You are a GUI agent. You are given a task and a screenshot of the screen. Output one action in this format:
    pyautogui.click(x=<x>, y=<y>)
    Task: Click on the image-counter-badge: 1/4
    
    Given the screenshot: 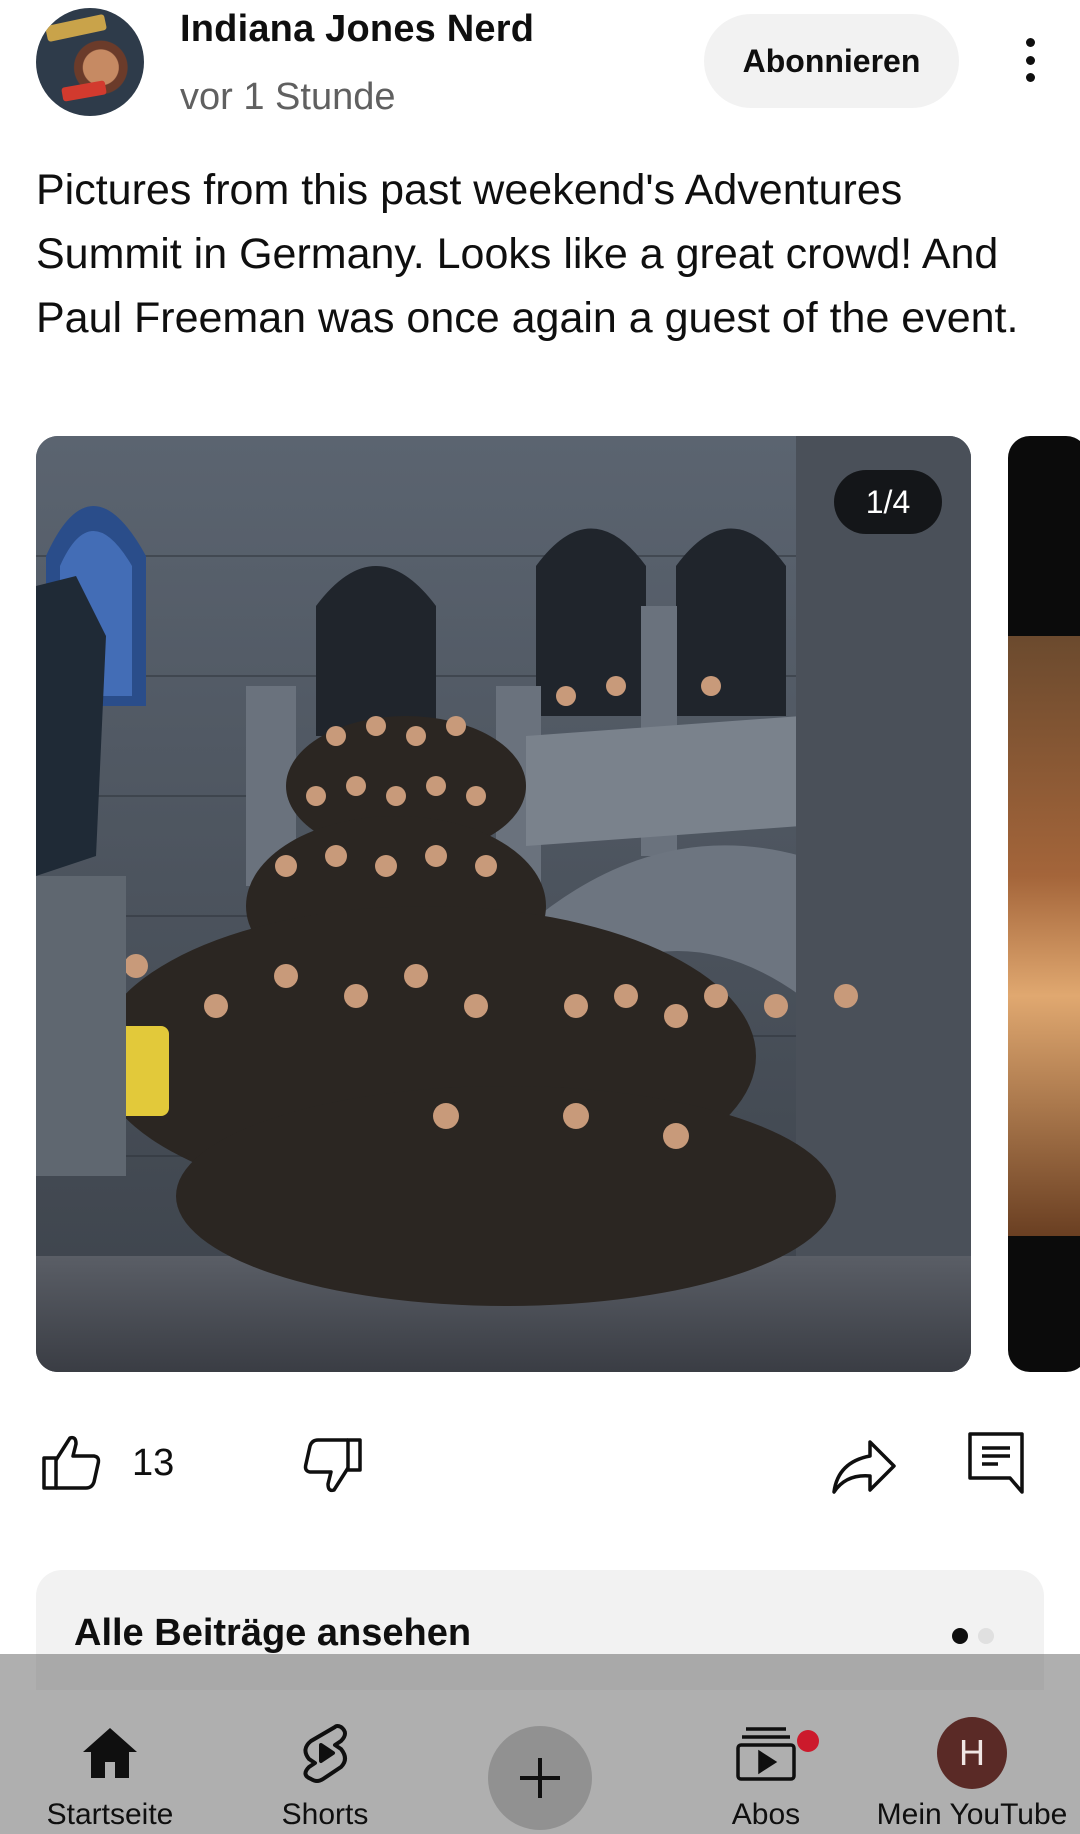 What is the action you would take?
    pyautogui.click(x=888, y=502)
    